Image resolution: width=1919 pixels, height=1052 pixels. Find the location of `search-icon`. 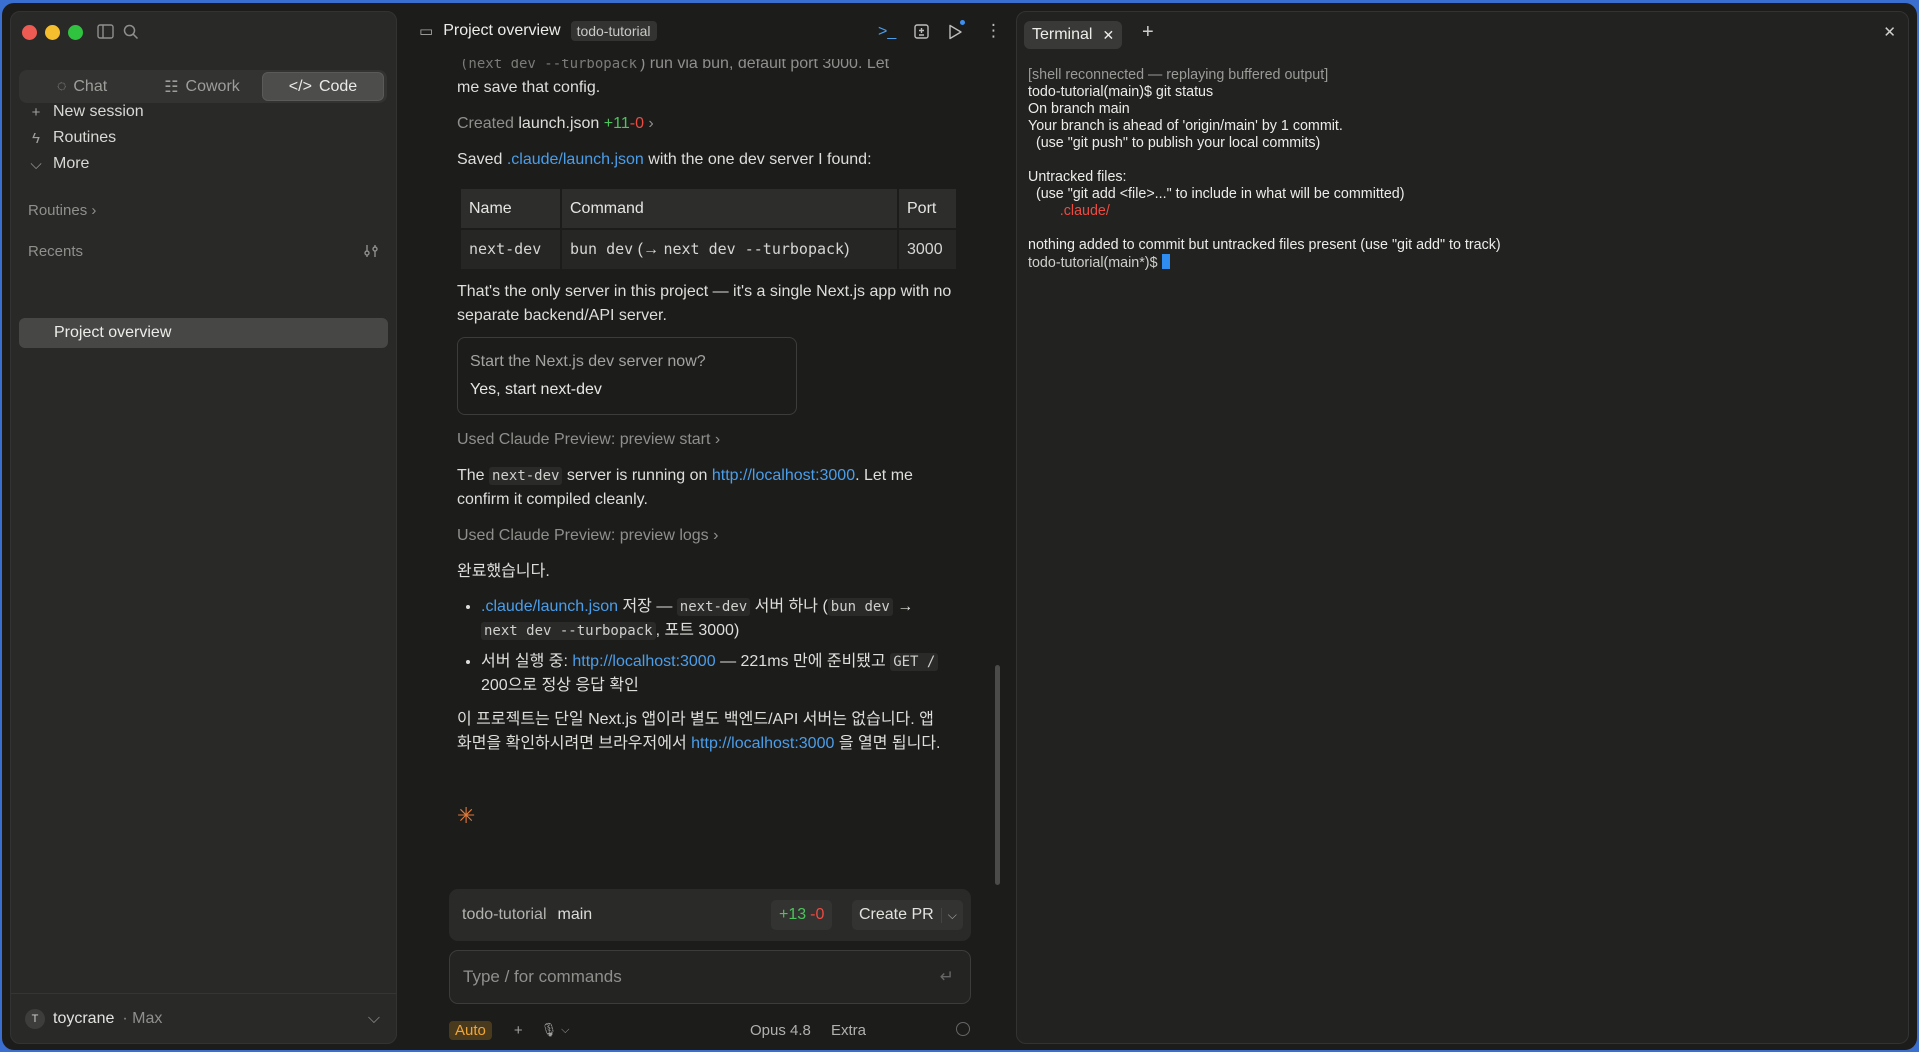

search-icon is located at coordinates (131, 34).